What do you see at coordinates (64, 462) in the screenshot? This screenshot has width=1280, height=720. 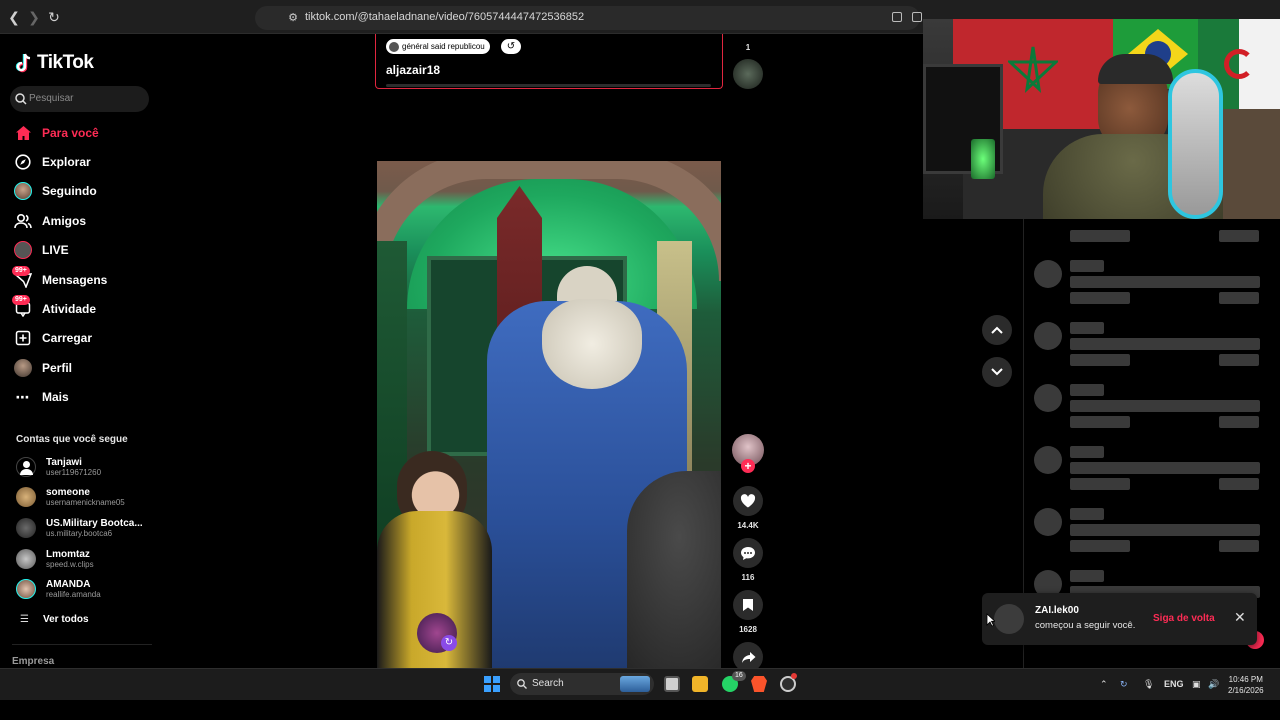 I see `account-name: Tanjawi` at bounding box center [64, 462].